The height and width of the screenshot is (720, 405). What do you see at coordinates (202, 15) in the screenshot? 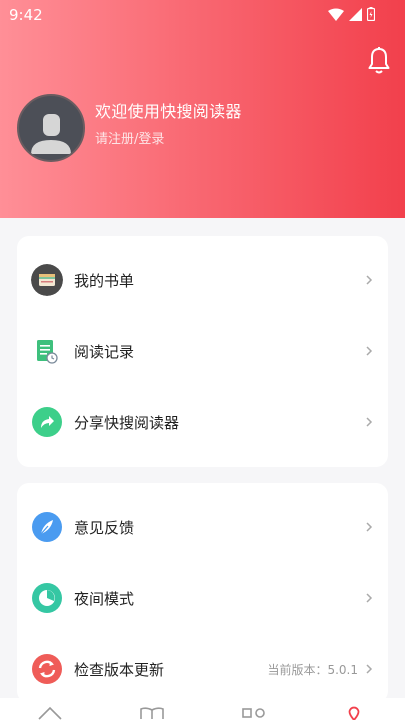
I see `status-bar: 9:42` at bounding box center [202, 15].